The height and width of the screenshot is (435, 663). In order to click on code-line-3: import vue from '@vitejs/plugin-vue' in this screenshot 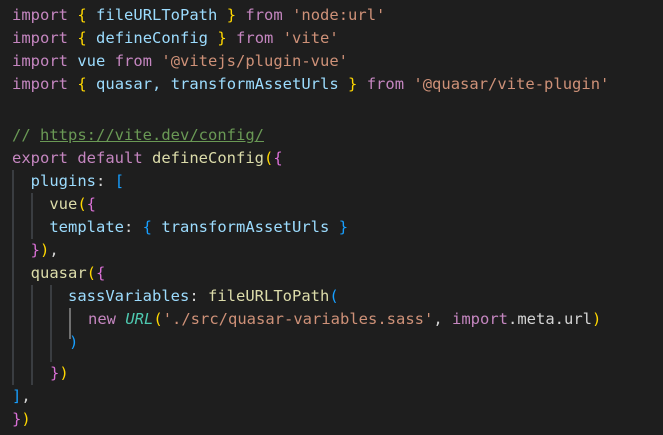, I will do `click(180, 61)`.